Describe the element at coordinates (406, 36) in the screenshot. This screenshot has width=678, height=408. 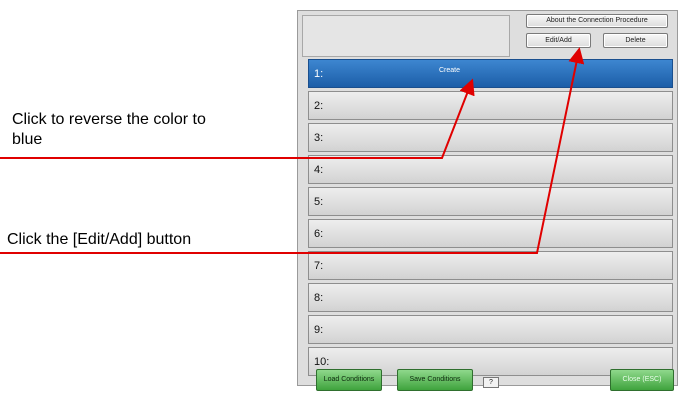
I see `info-box` at that location.